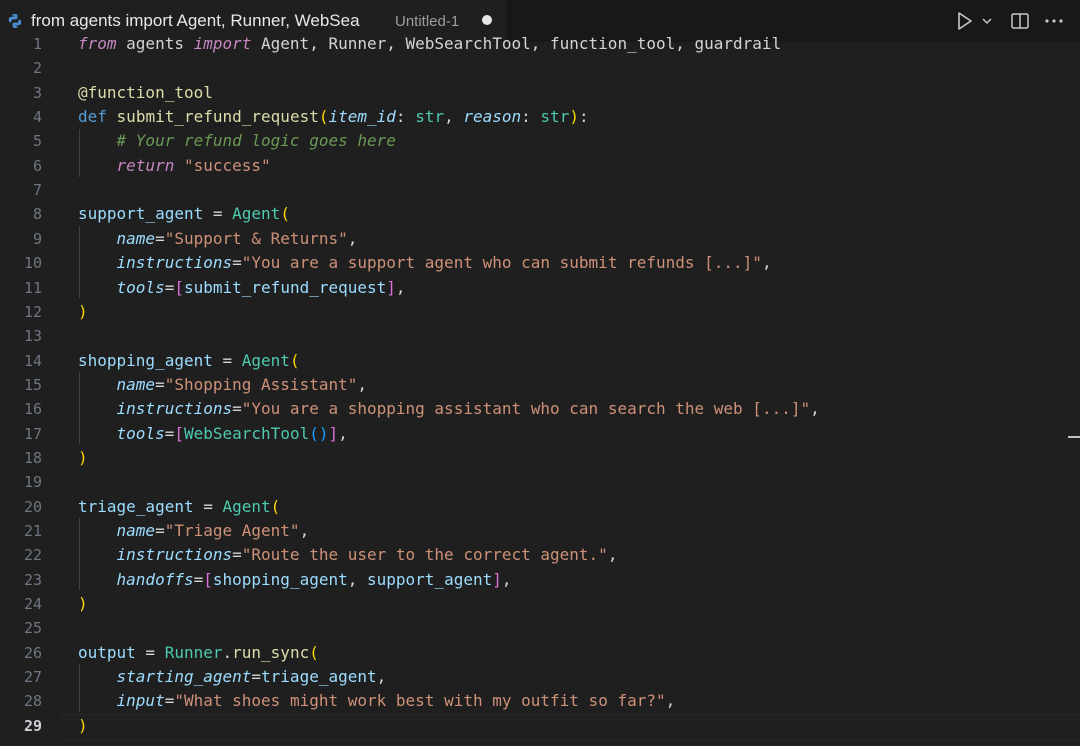 The width and height of the screenshot is (1080, 746). I want to click on code-token: run_sync, so click(271, 652).